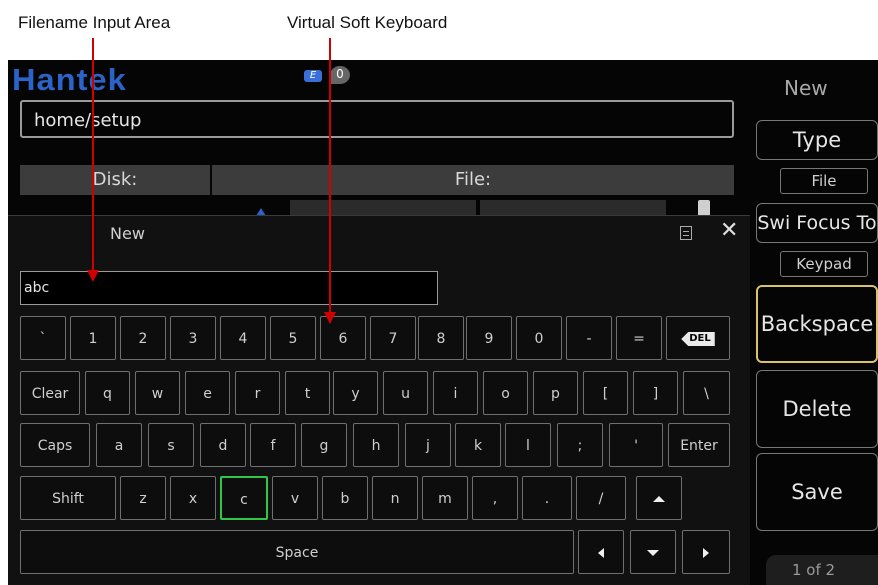  What do you see at coordinates (445, 498) in the screenshot?
I see `key-m: m` at bounding box center [445, 498].